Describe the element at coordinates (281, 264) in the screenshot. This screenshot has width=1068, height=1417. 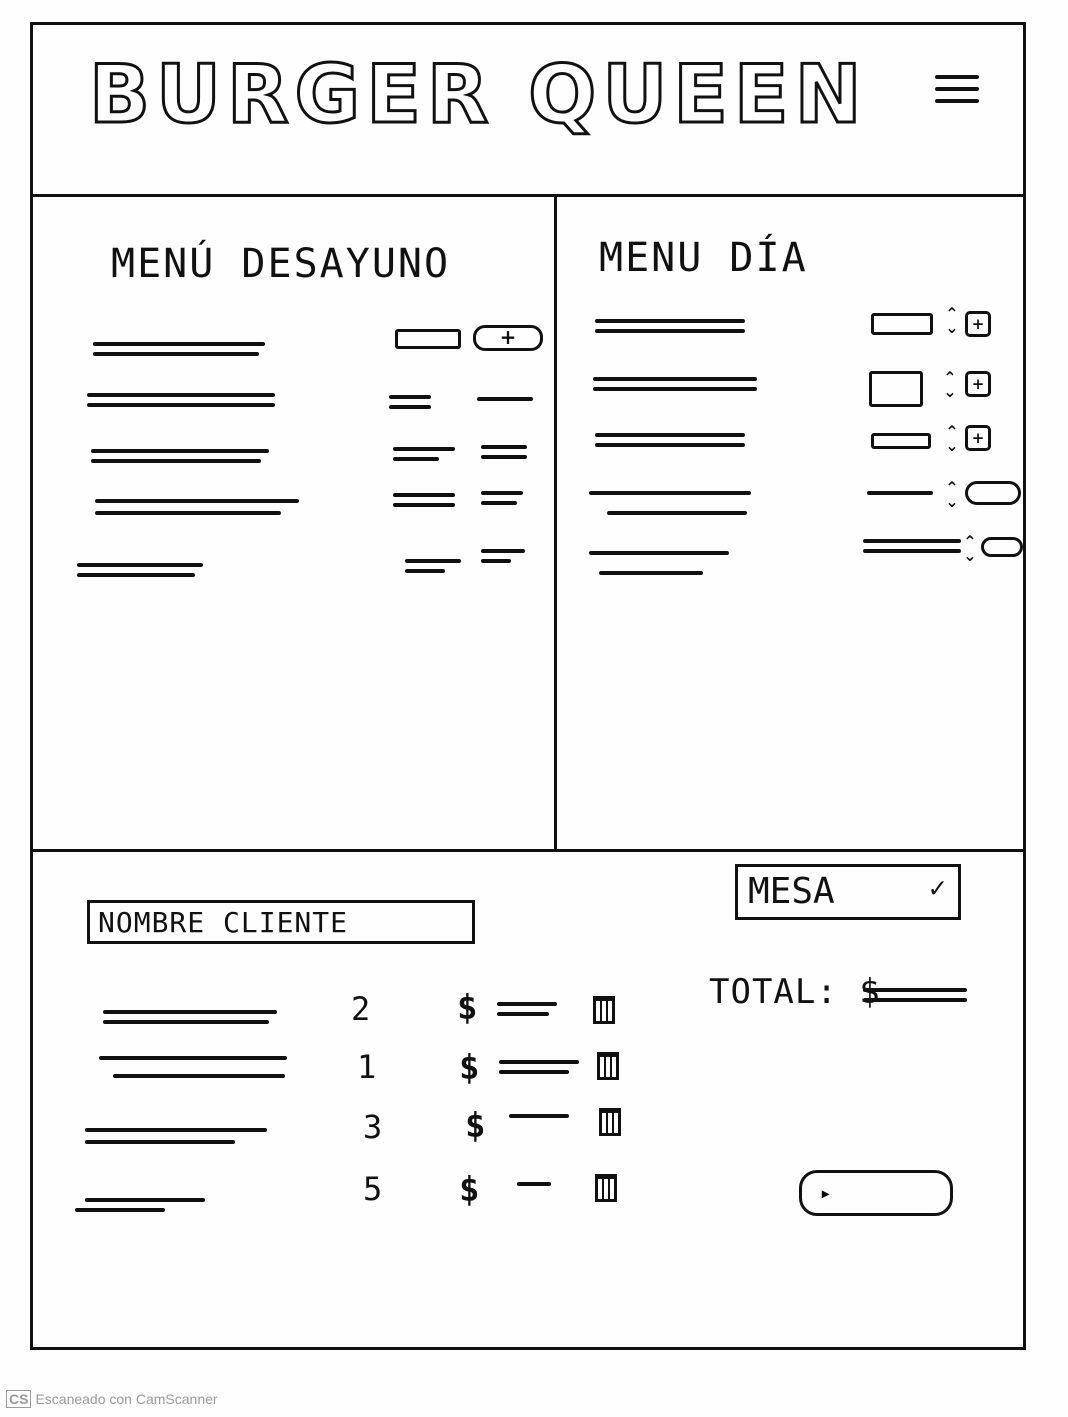
I see `breakfast-menu-title: MENÚ DESAYUNO` at that location.